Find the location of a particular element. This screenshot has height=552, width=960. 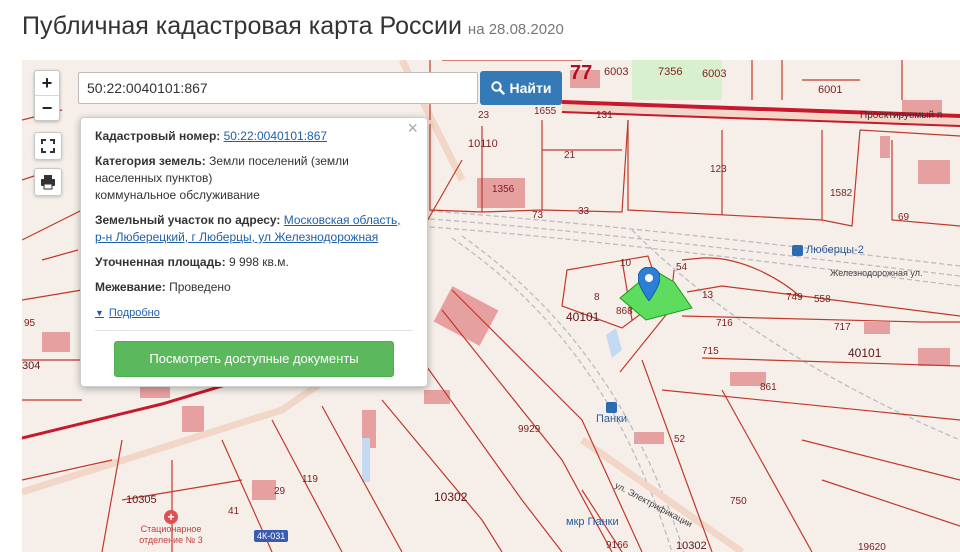

fullscreen-button is located at coordinates (48, 146).